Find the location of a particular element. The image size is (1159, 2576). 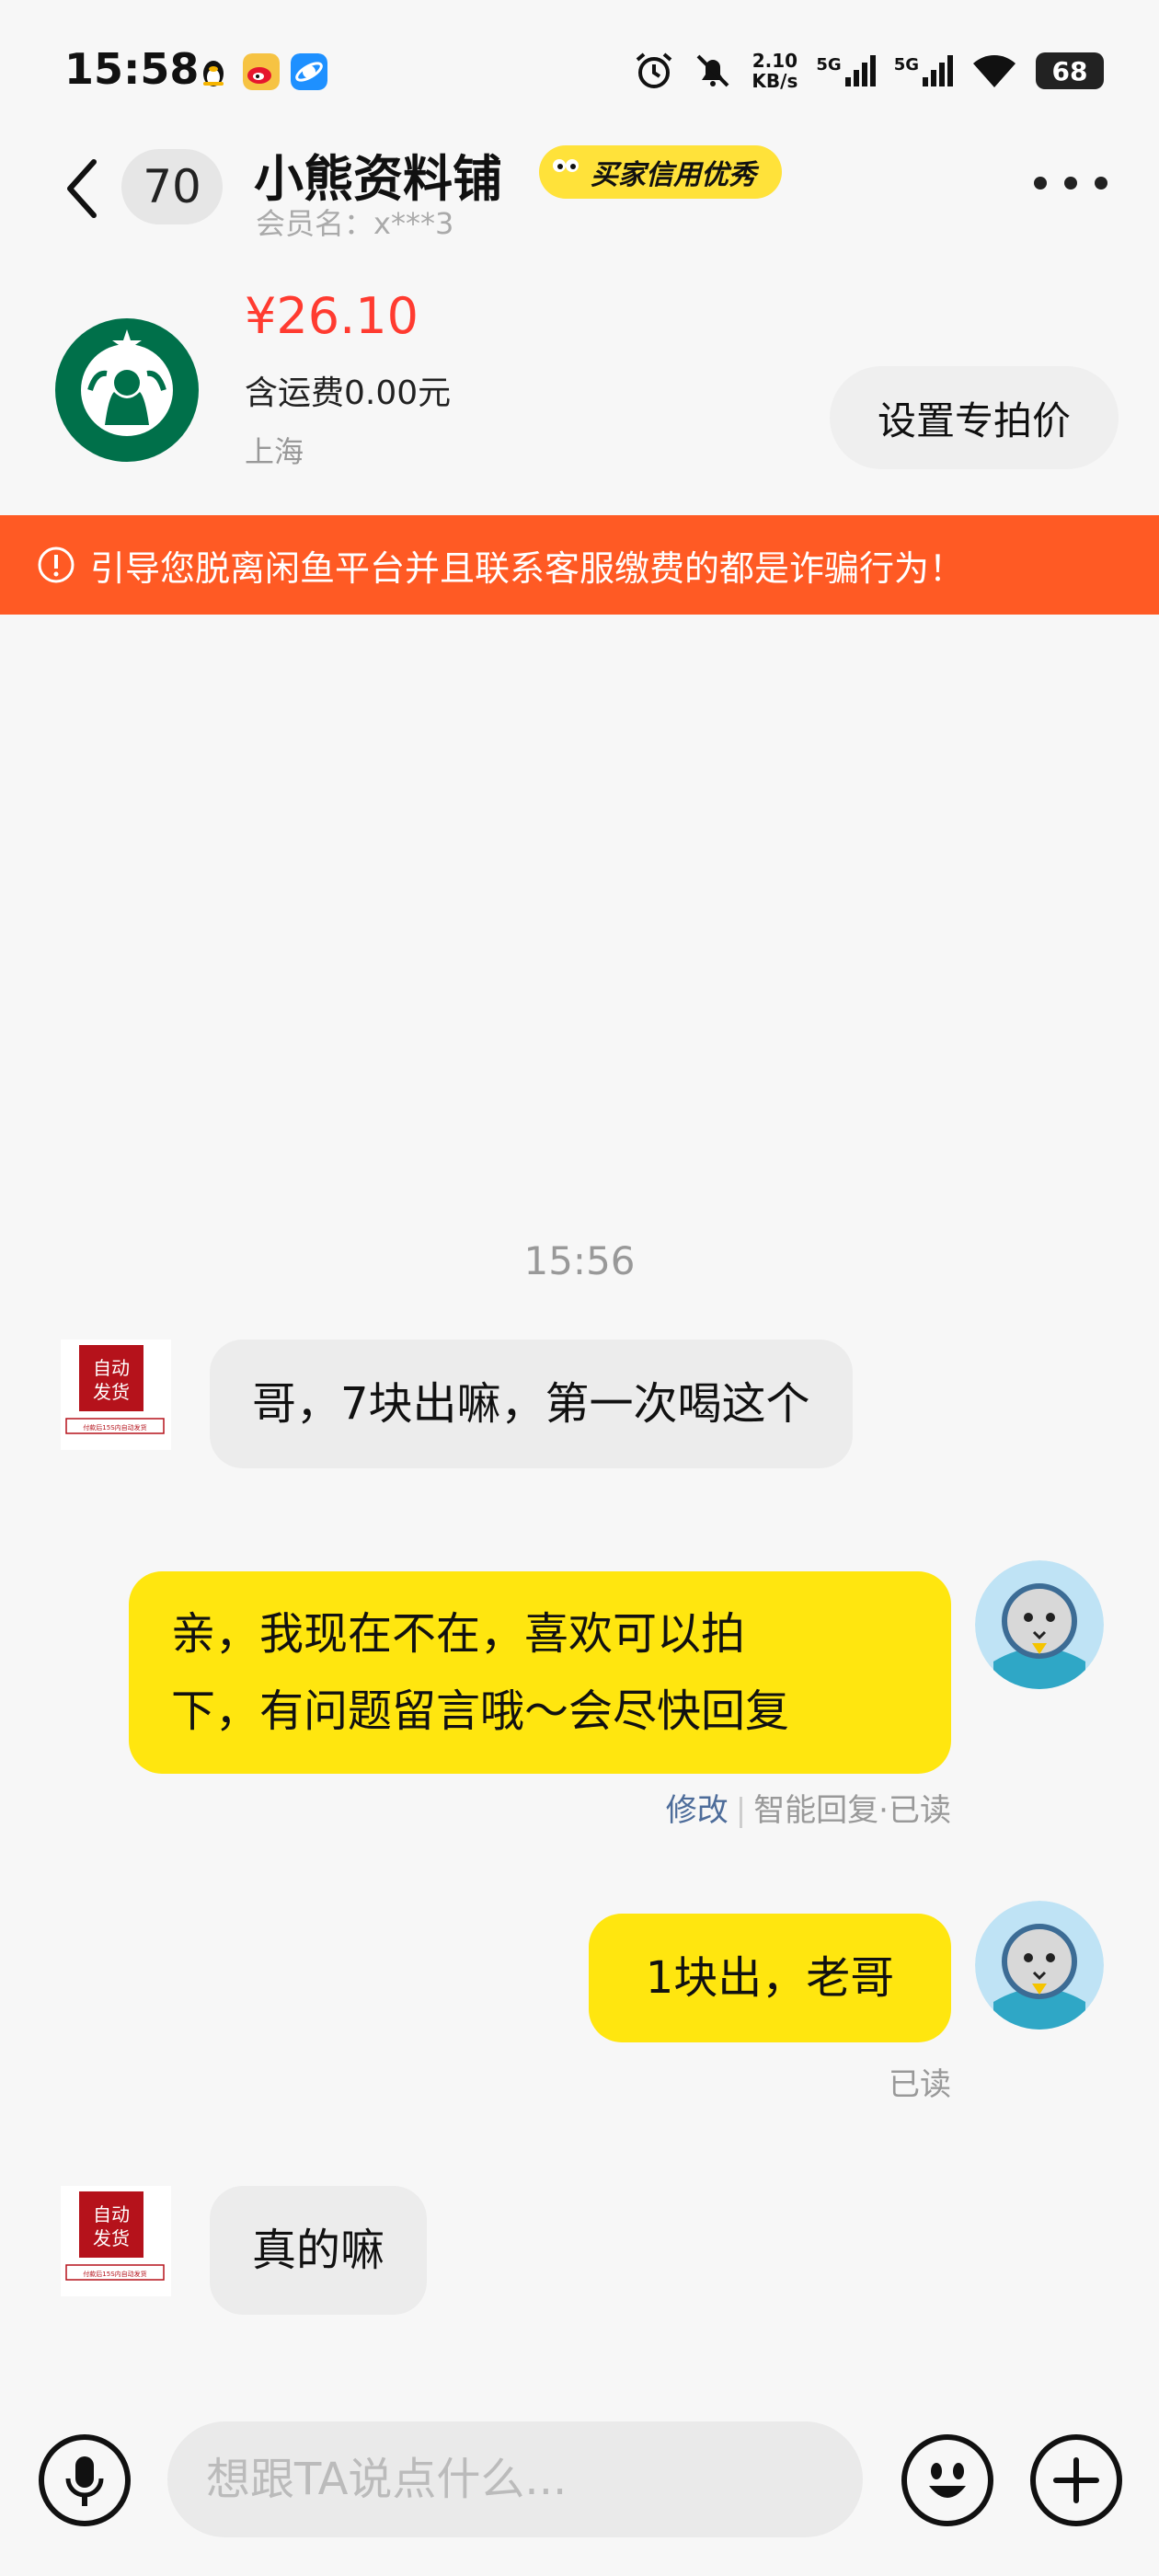

browser-icon is located at coordinates (309, 71).